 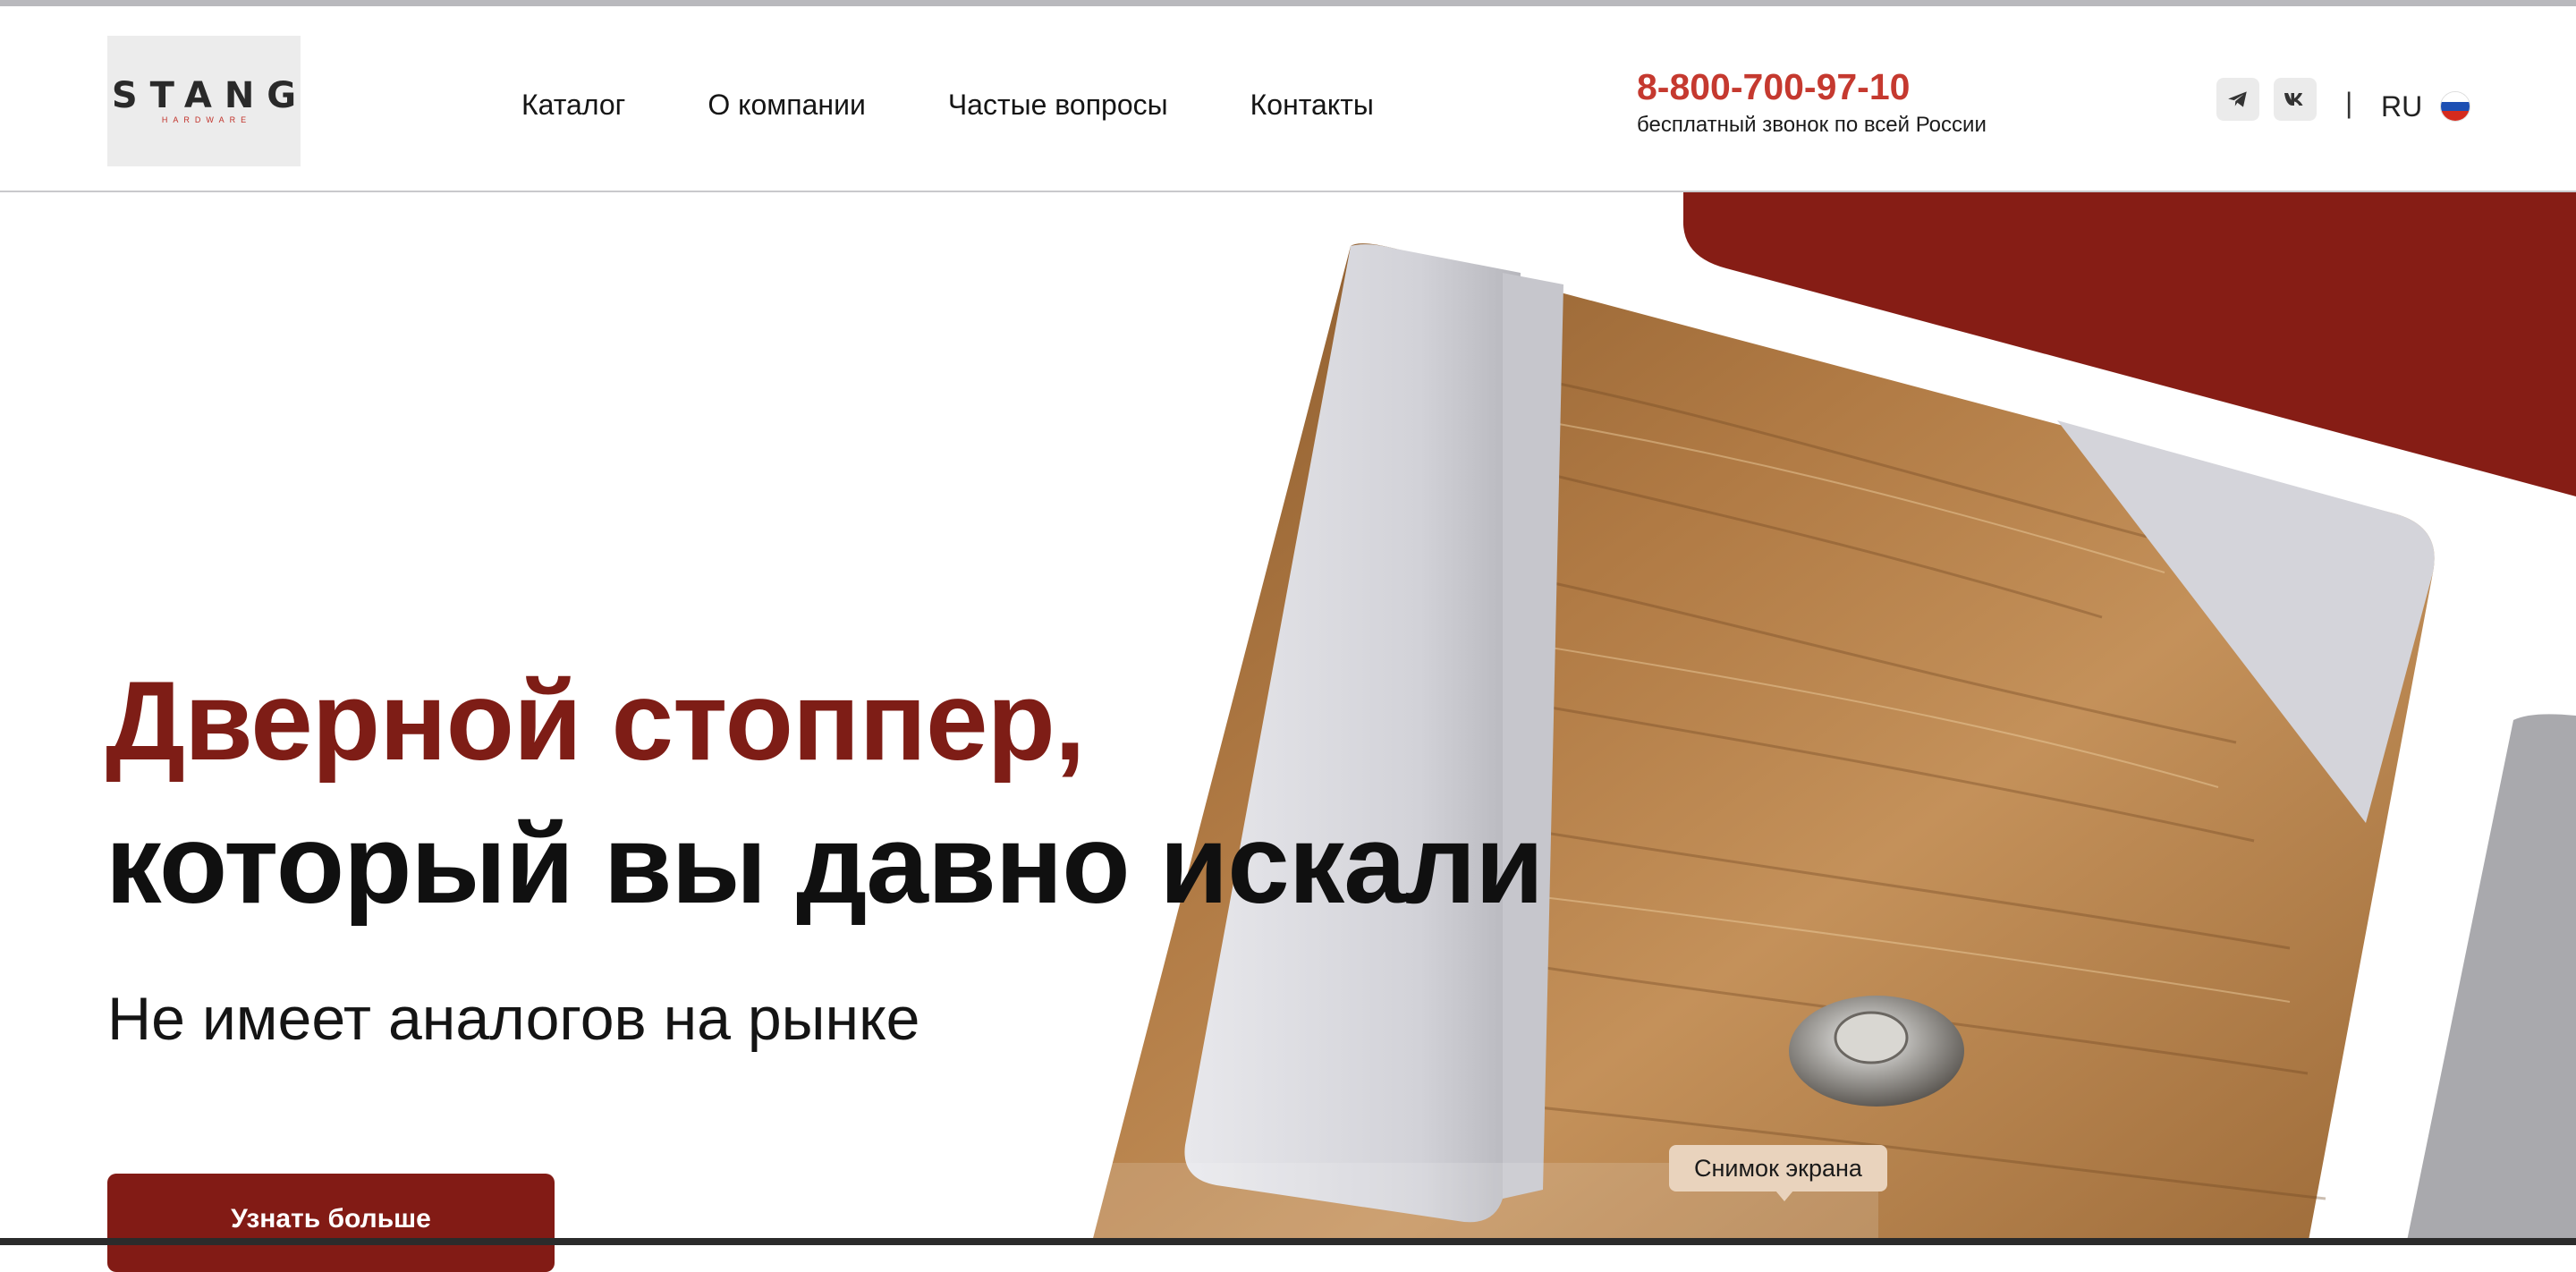 I want to click on learn-more-button: Узнать больше, so click(x=331, y=1223).